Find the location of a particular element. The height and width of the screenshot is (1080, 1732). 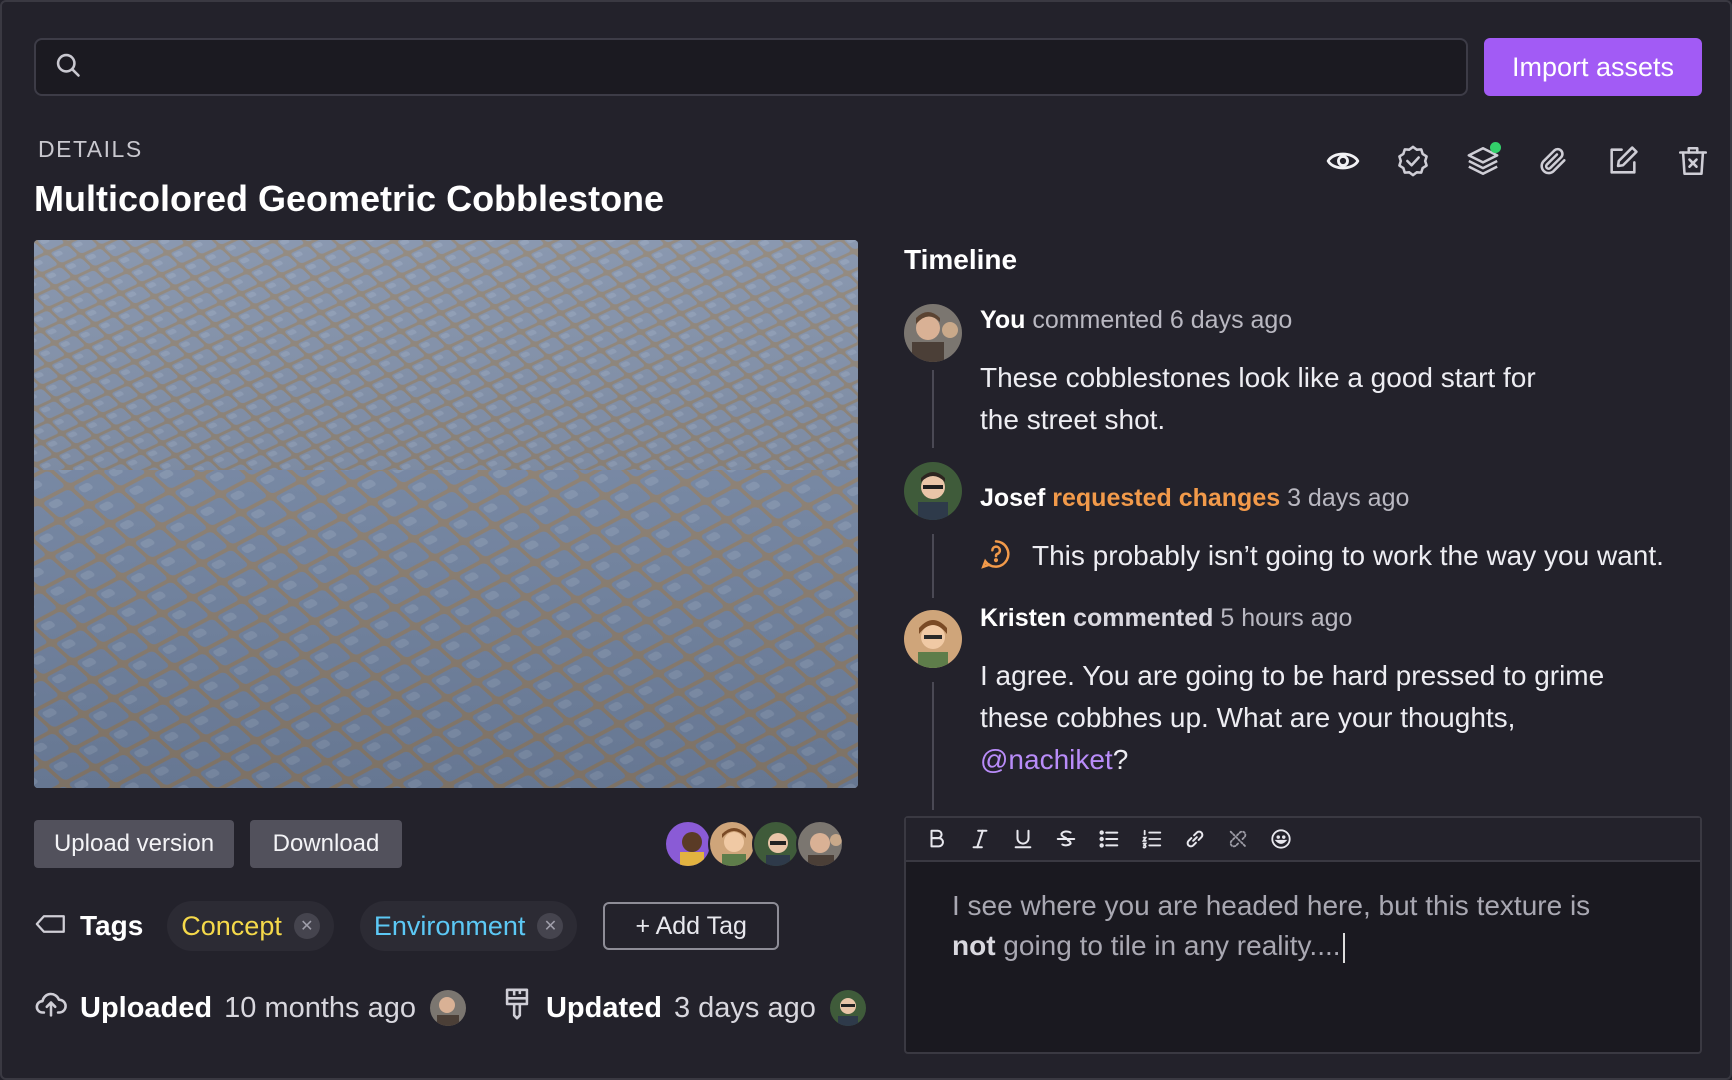

updated-label: Updated is located at coordinates (603, 1007).